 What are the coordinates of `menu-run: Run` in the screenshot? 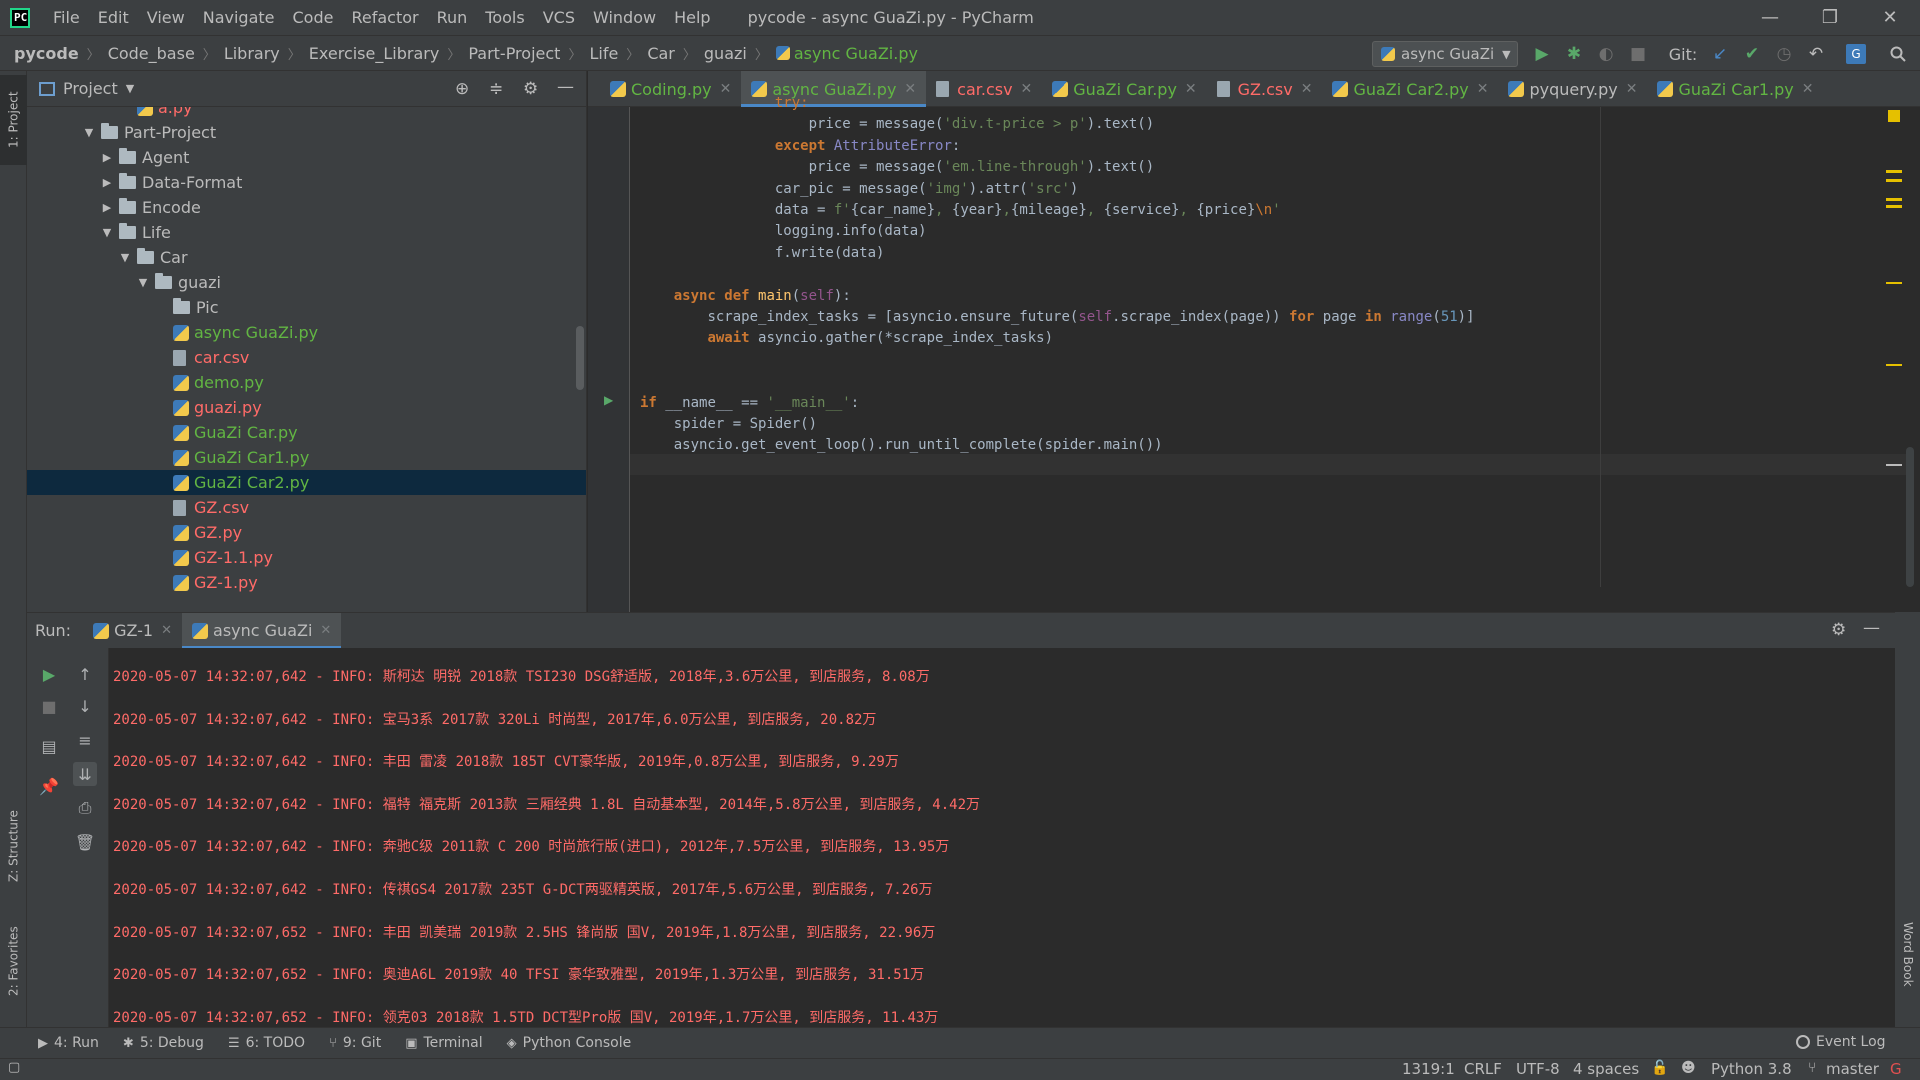 It's located at (452, 17).